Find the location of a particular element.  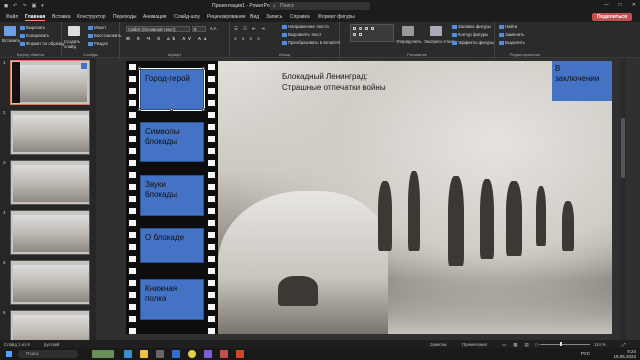

slide-thumbnails-panel: 1 2 3 4 5 6 is located at coordinates (48, 199).